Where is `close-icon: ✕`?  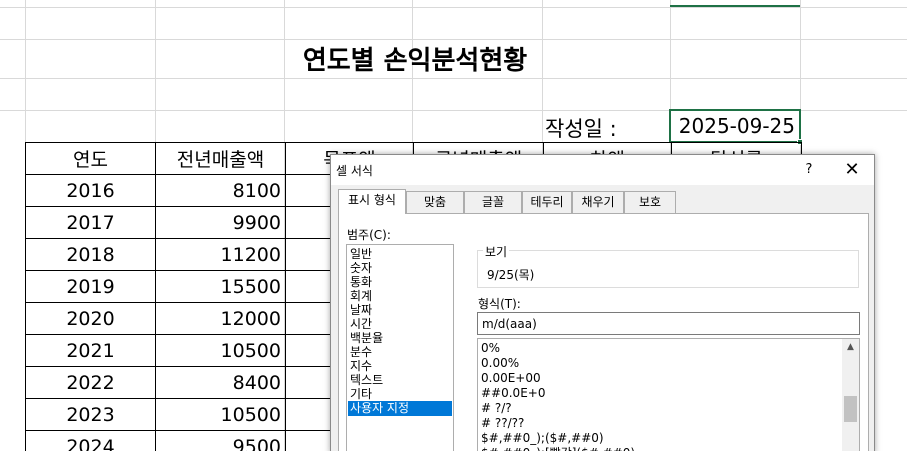
close-icon: ✕ is located at coordinates (852, 170).